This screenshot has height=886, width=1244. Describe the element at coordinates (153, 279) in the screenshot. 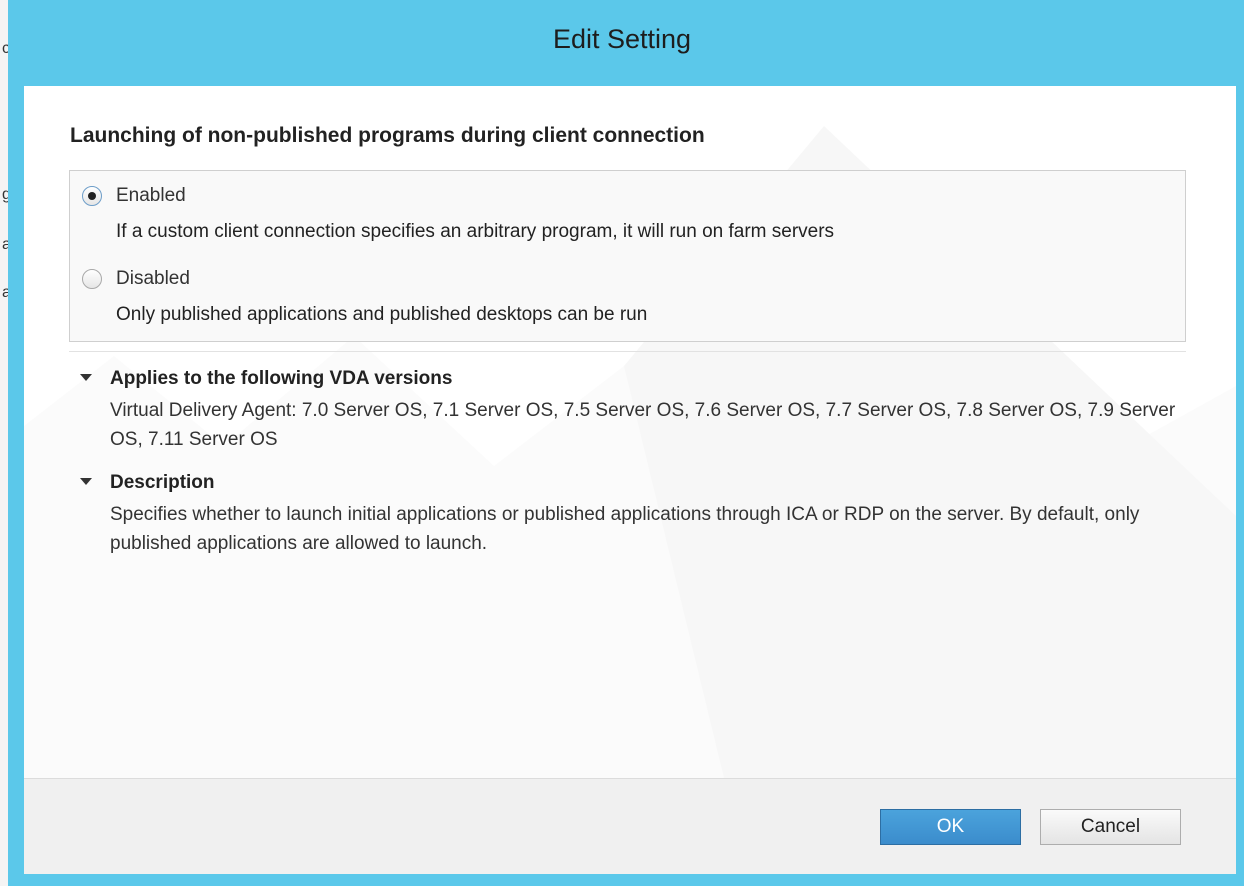

I see `disabled-label: Disabled` at that location.